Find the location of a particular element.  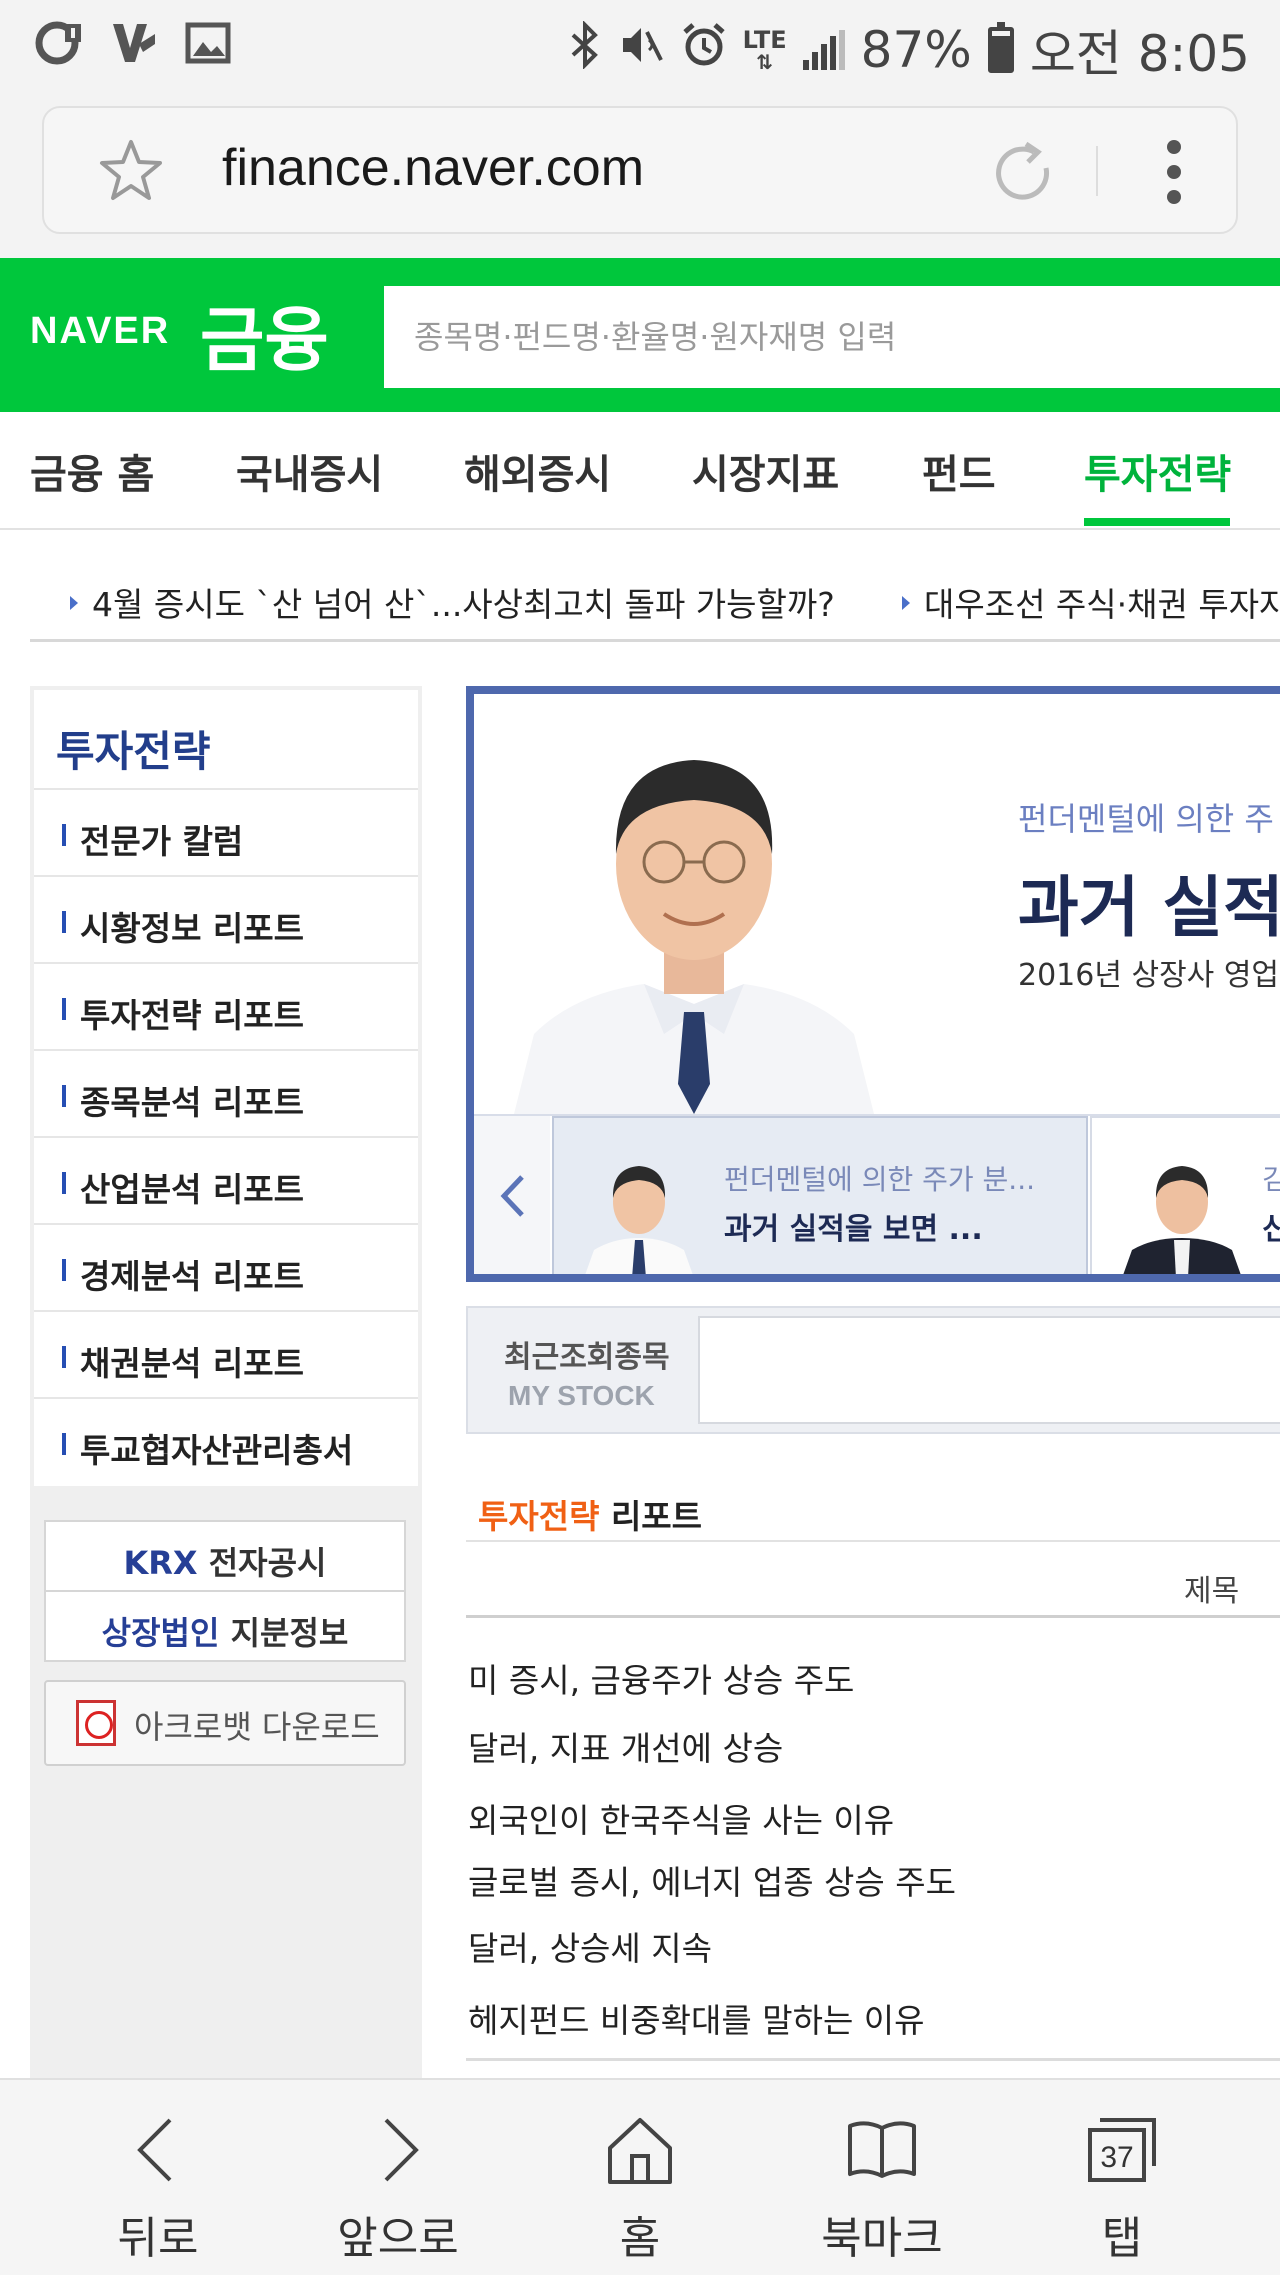

acrobat-download-button: 아크로뱃 다운로드 is located at coordinates (225, 1723).